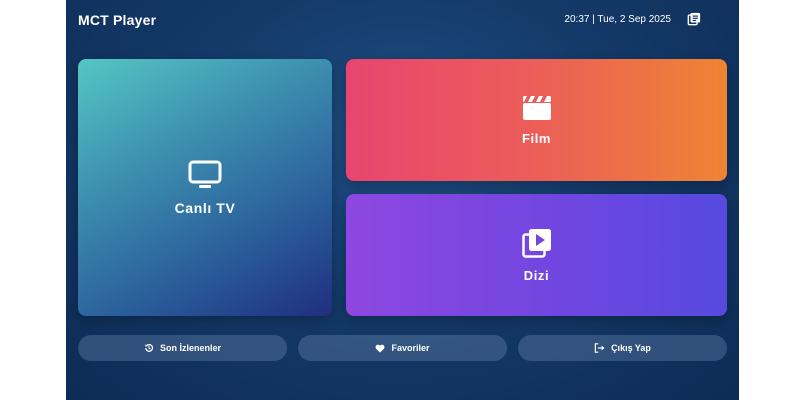 The height and width of the screenshot is (400, 800). I want to click on video-library-icon, so click(536, 243).